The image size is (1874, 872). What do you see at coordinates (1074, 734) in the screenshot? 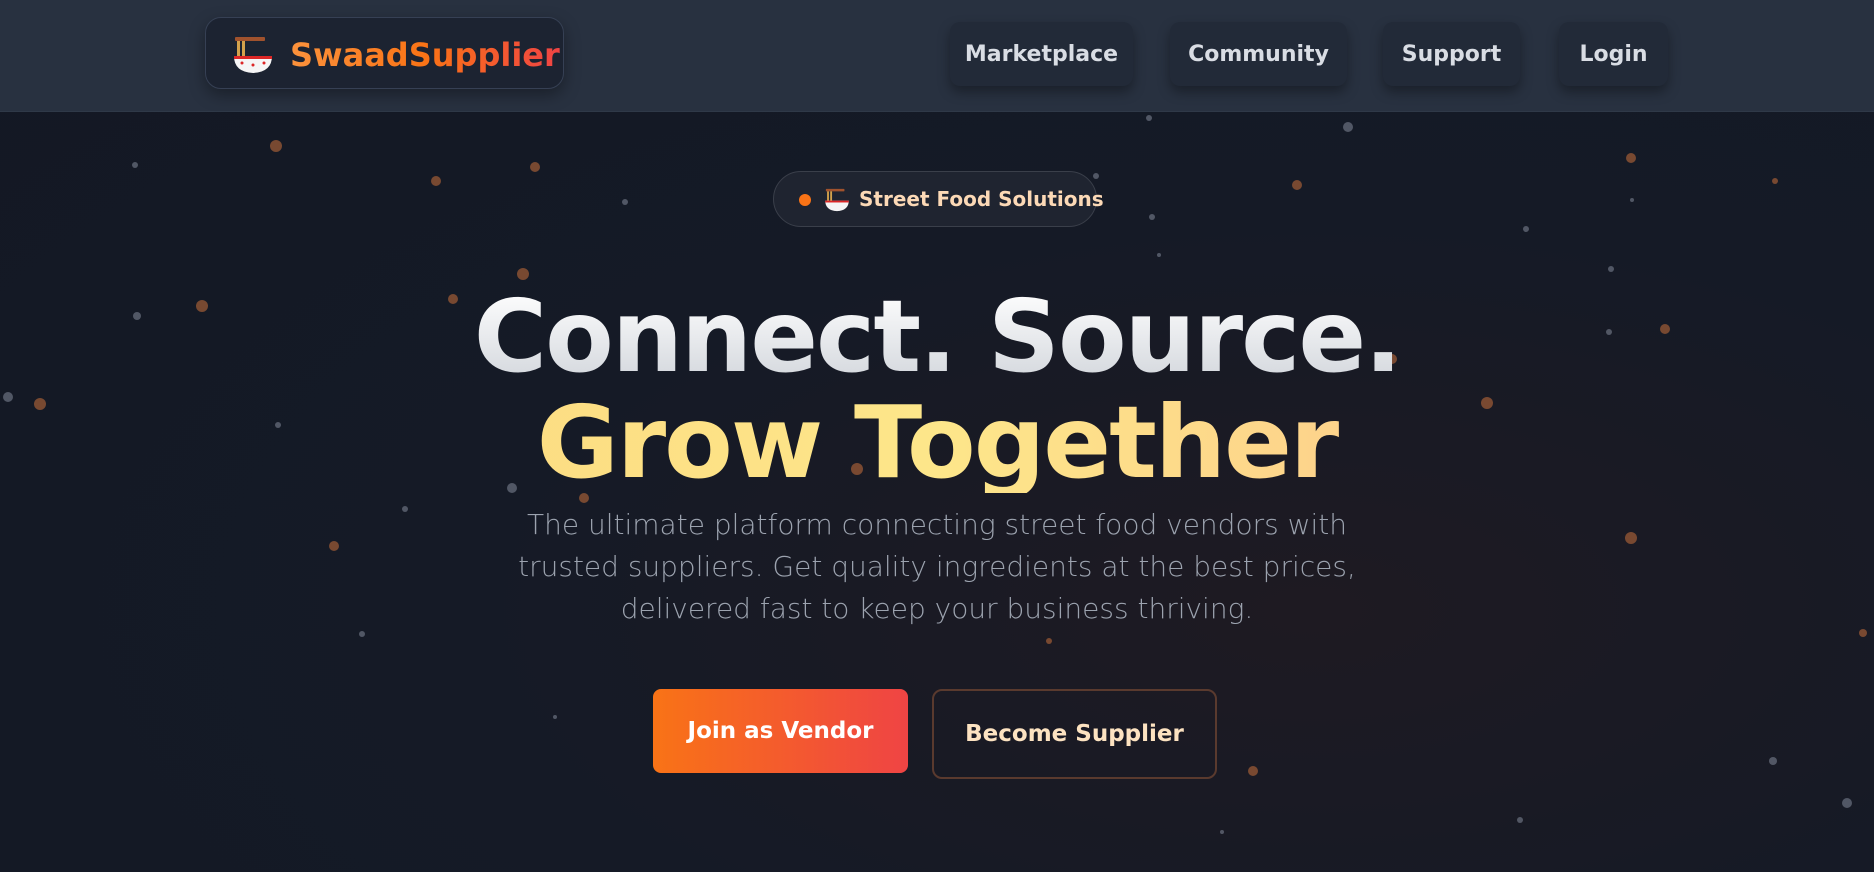
I see `become-supplier-button: Become Supplier` at bounding box center [1074, 734].